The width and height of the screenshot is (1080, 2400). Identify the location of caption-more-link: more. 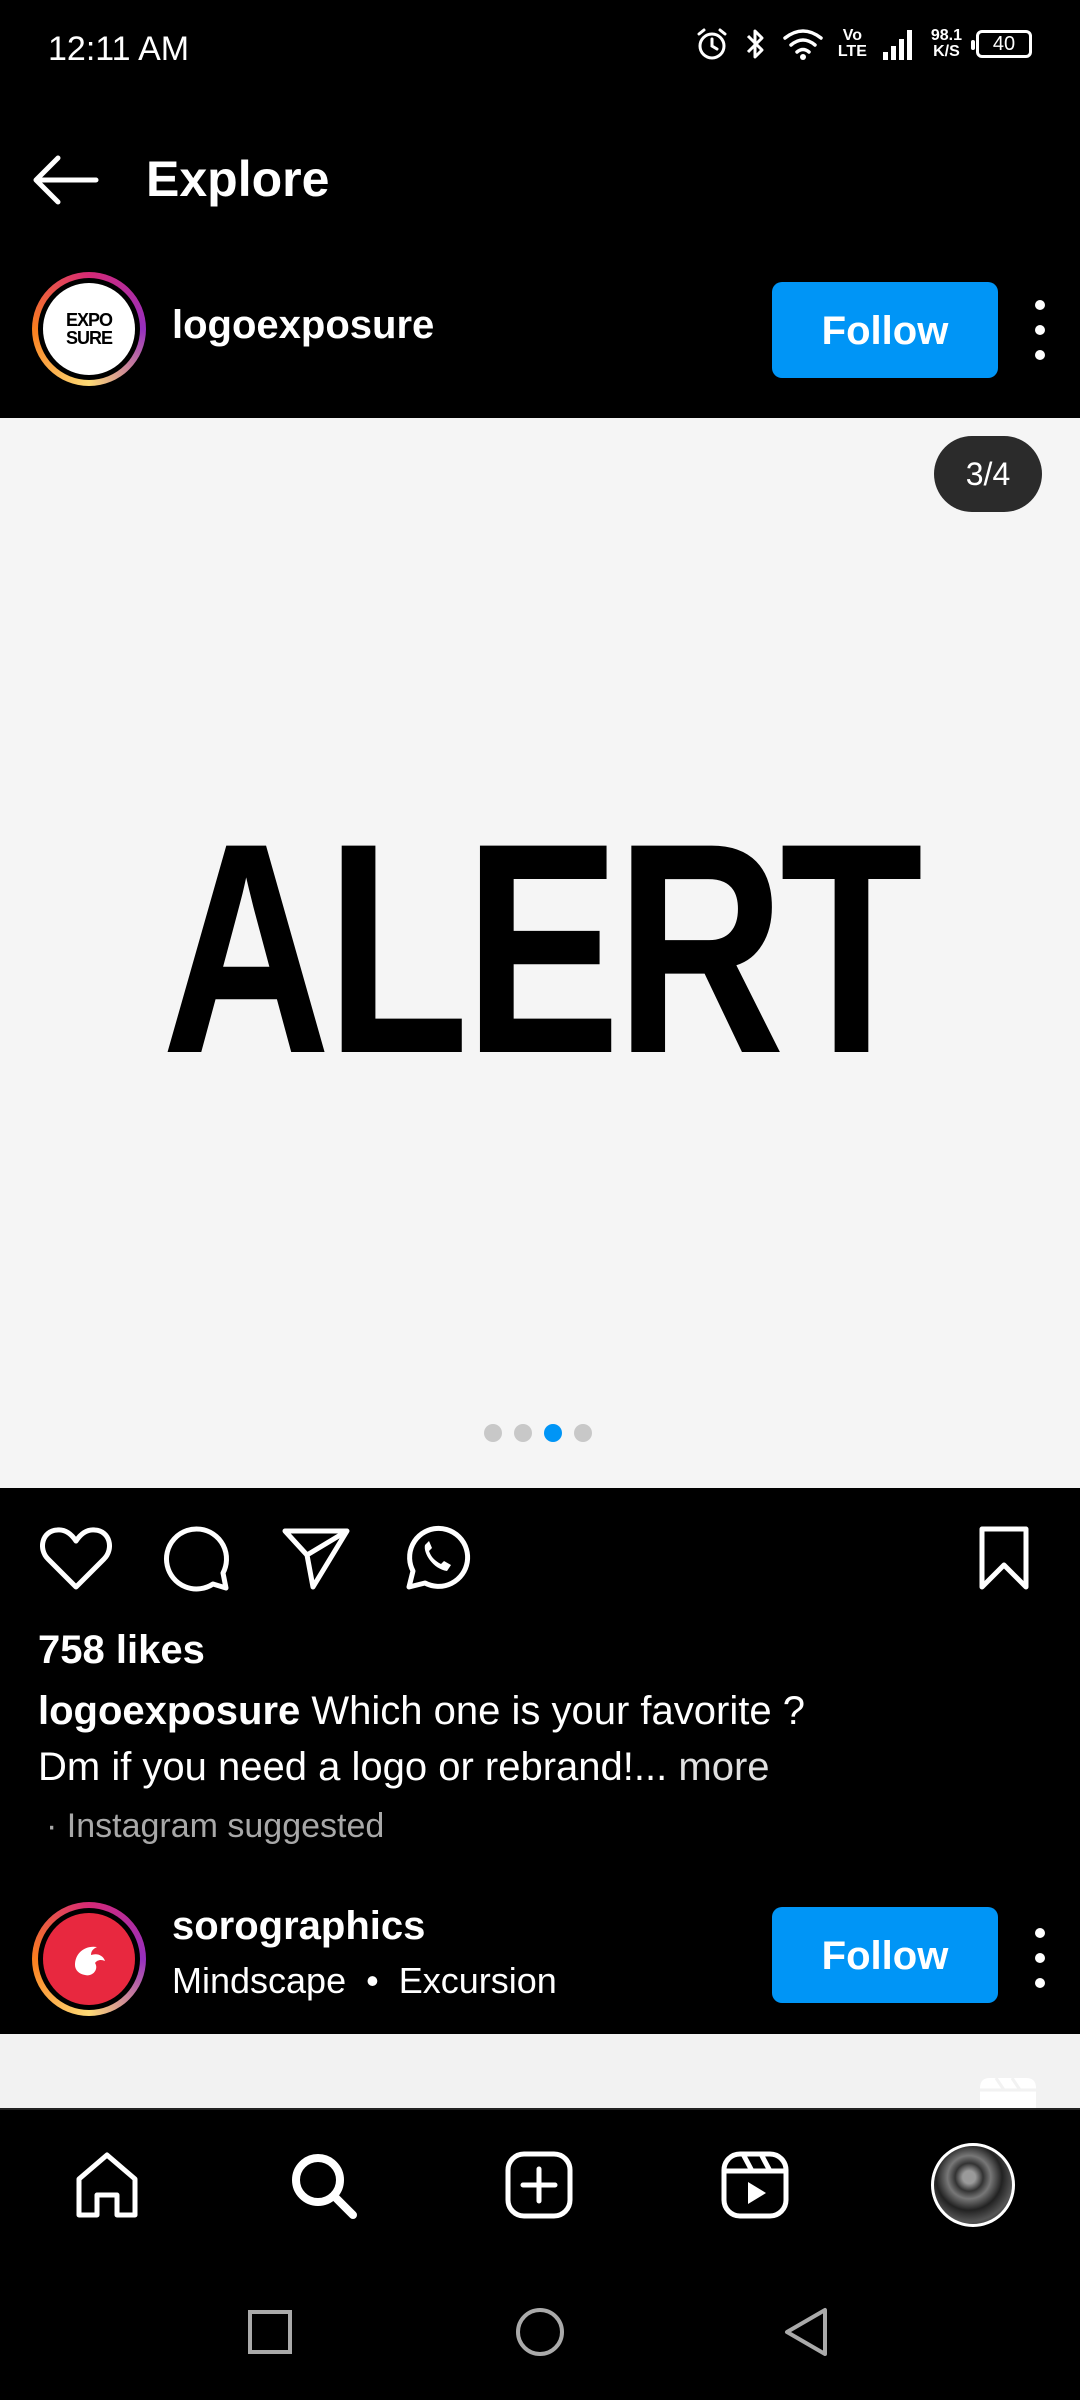
(723, 1767).